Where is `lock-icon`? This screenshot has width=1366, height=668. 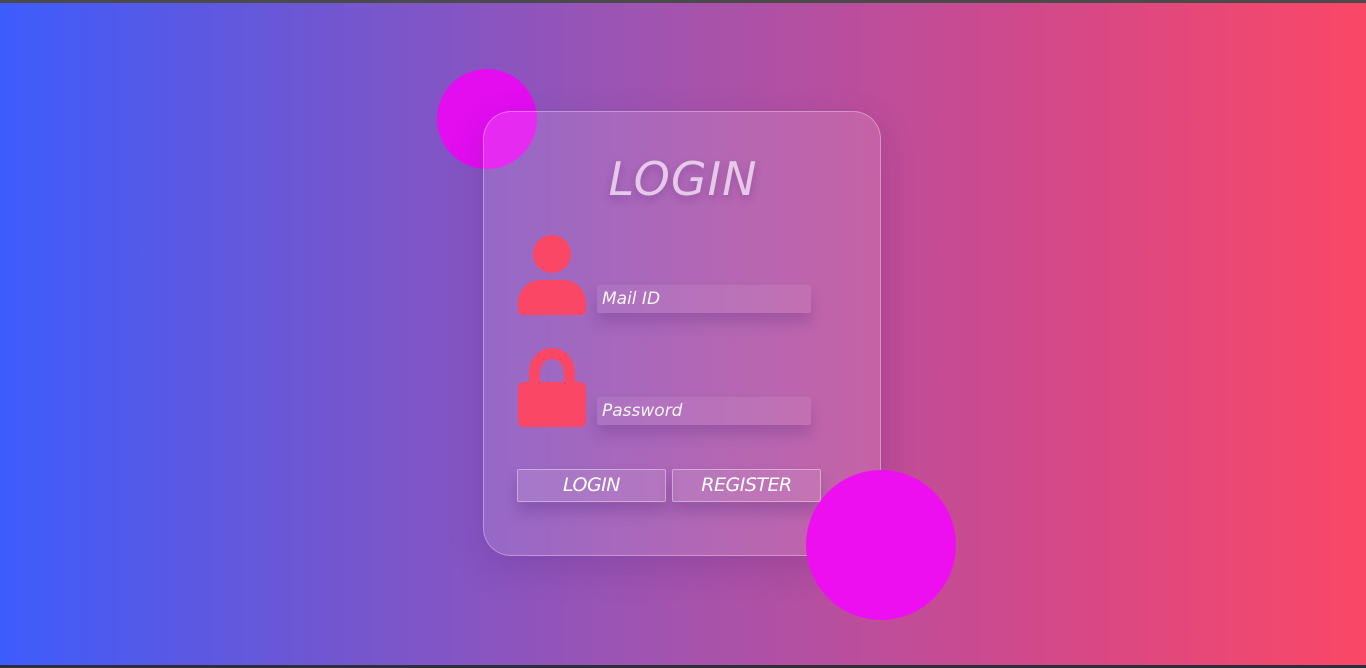
lock-icon is located at coordinates (552, 387).